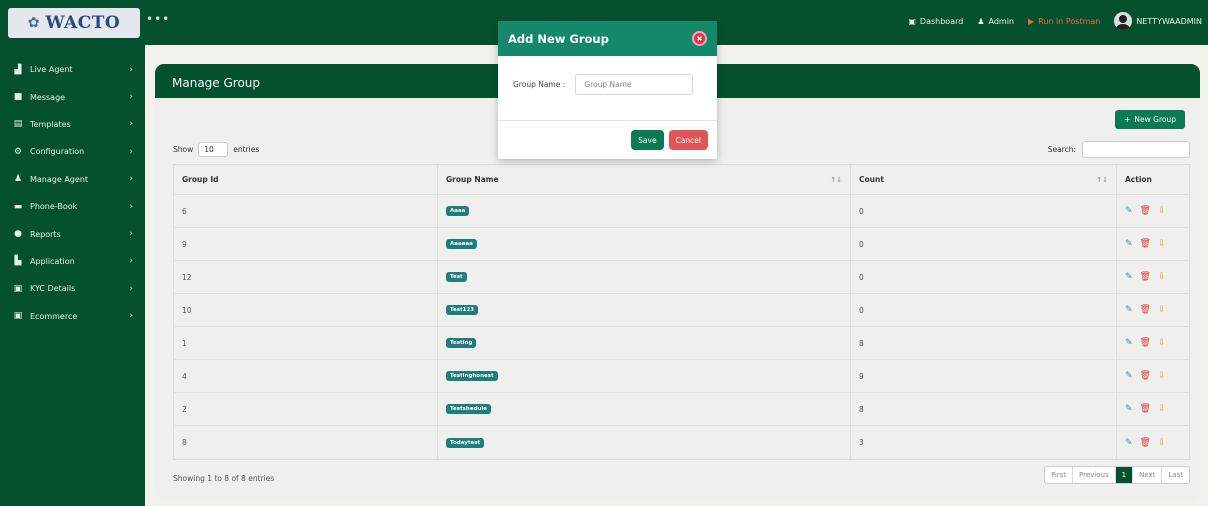 This screenshot has height=506, width=1208. I want to click on postman-link: ▶ Run in Postman, so click(1064, 21).